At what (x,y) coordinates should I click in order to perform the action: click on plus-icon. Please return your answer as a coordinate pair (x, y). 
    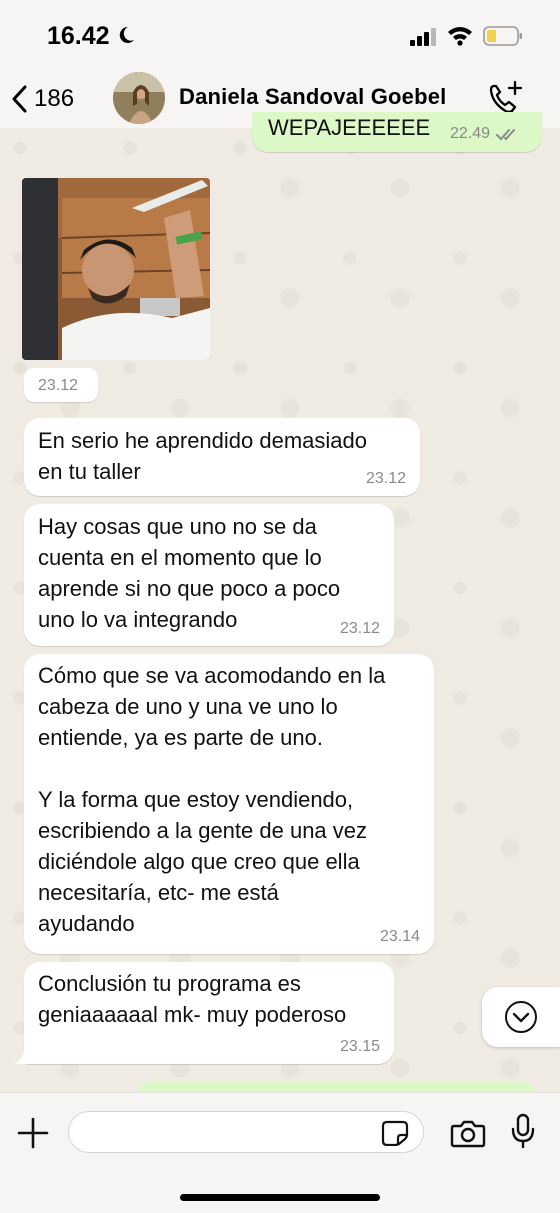
    Looking at the image, I should click on (33, 1133).